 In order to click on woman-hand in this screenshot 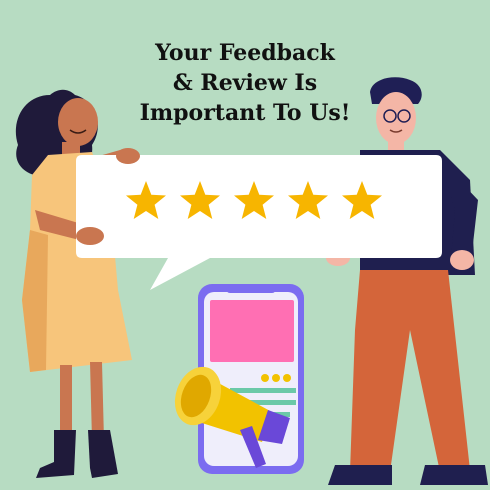, I will do `click(128, 156)`.